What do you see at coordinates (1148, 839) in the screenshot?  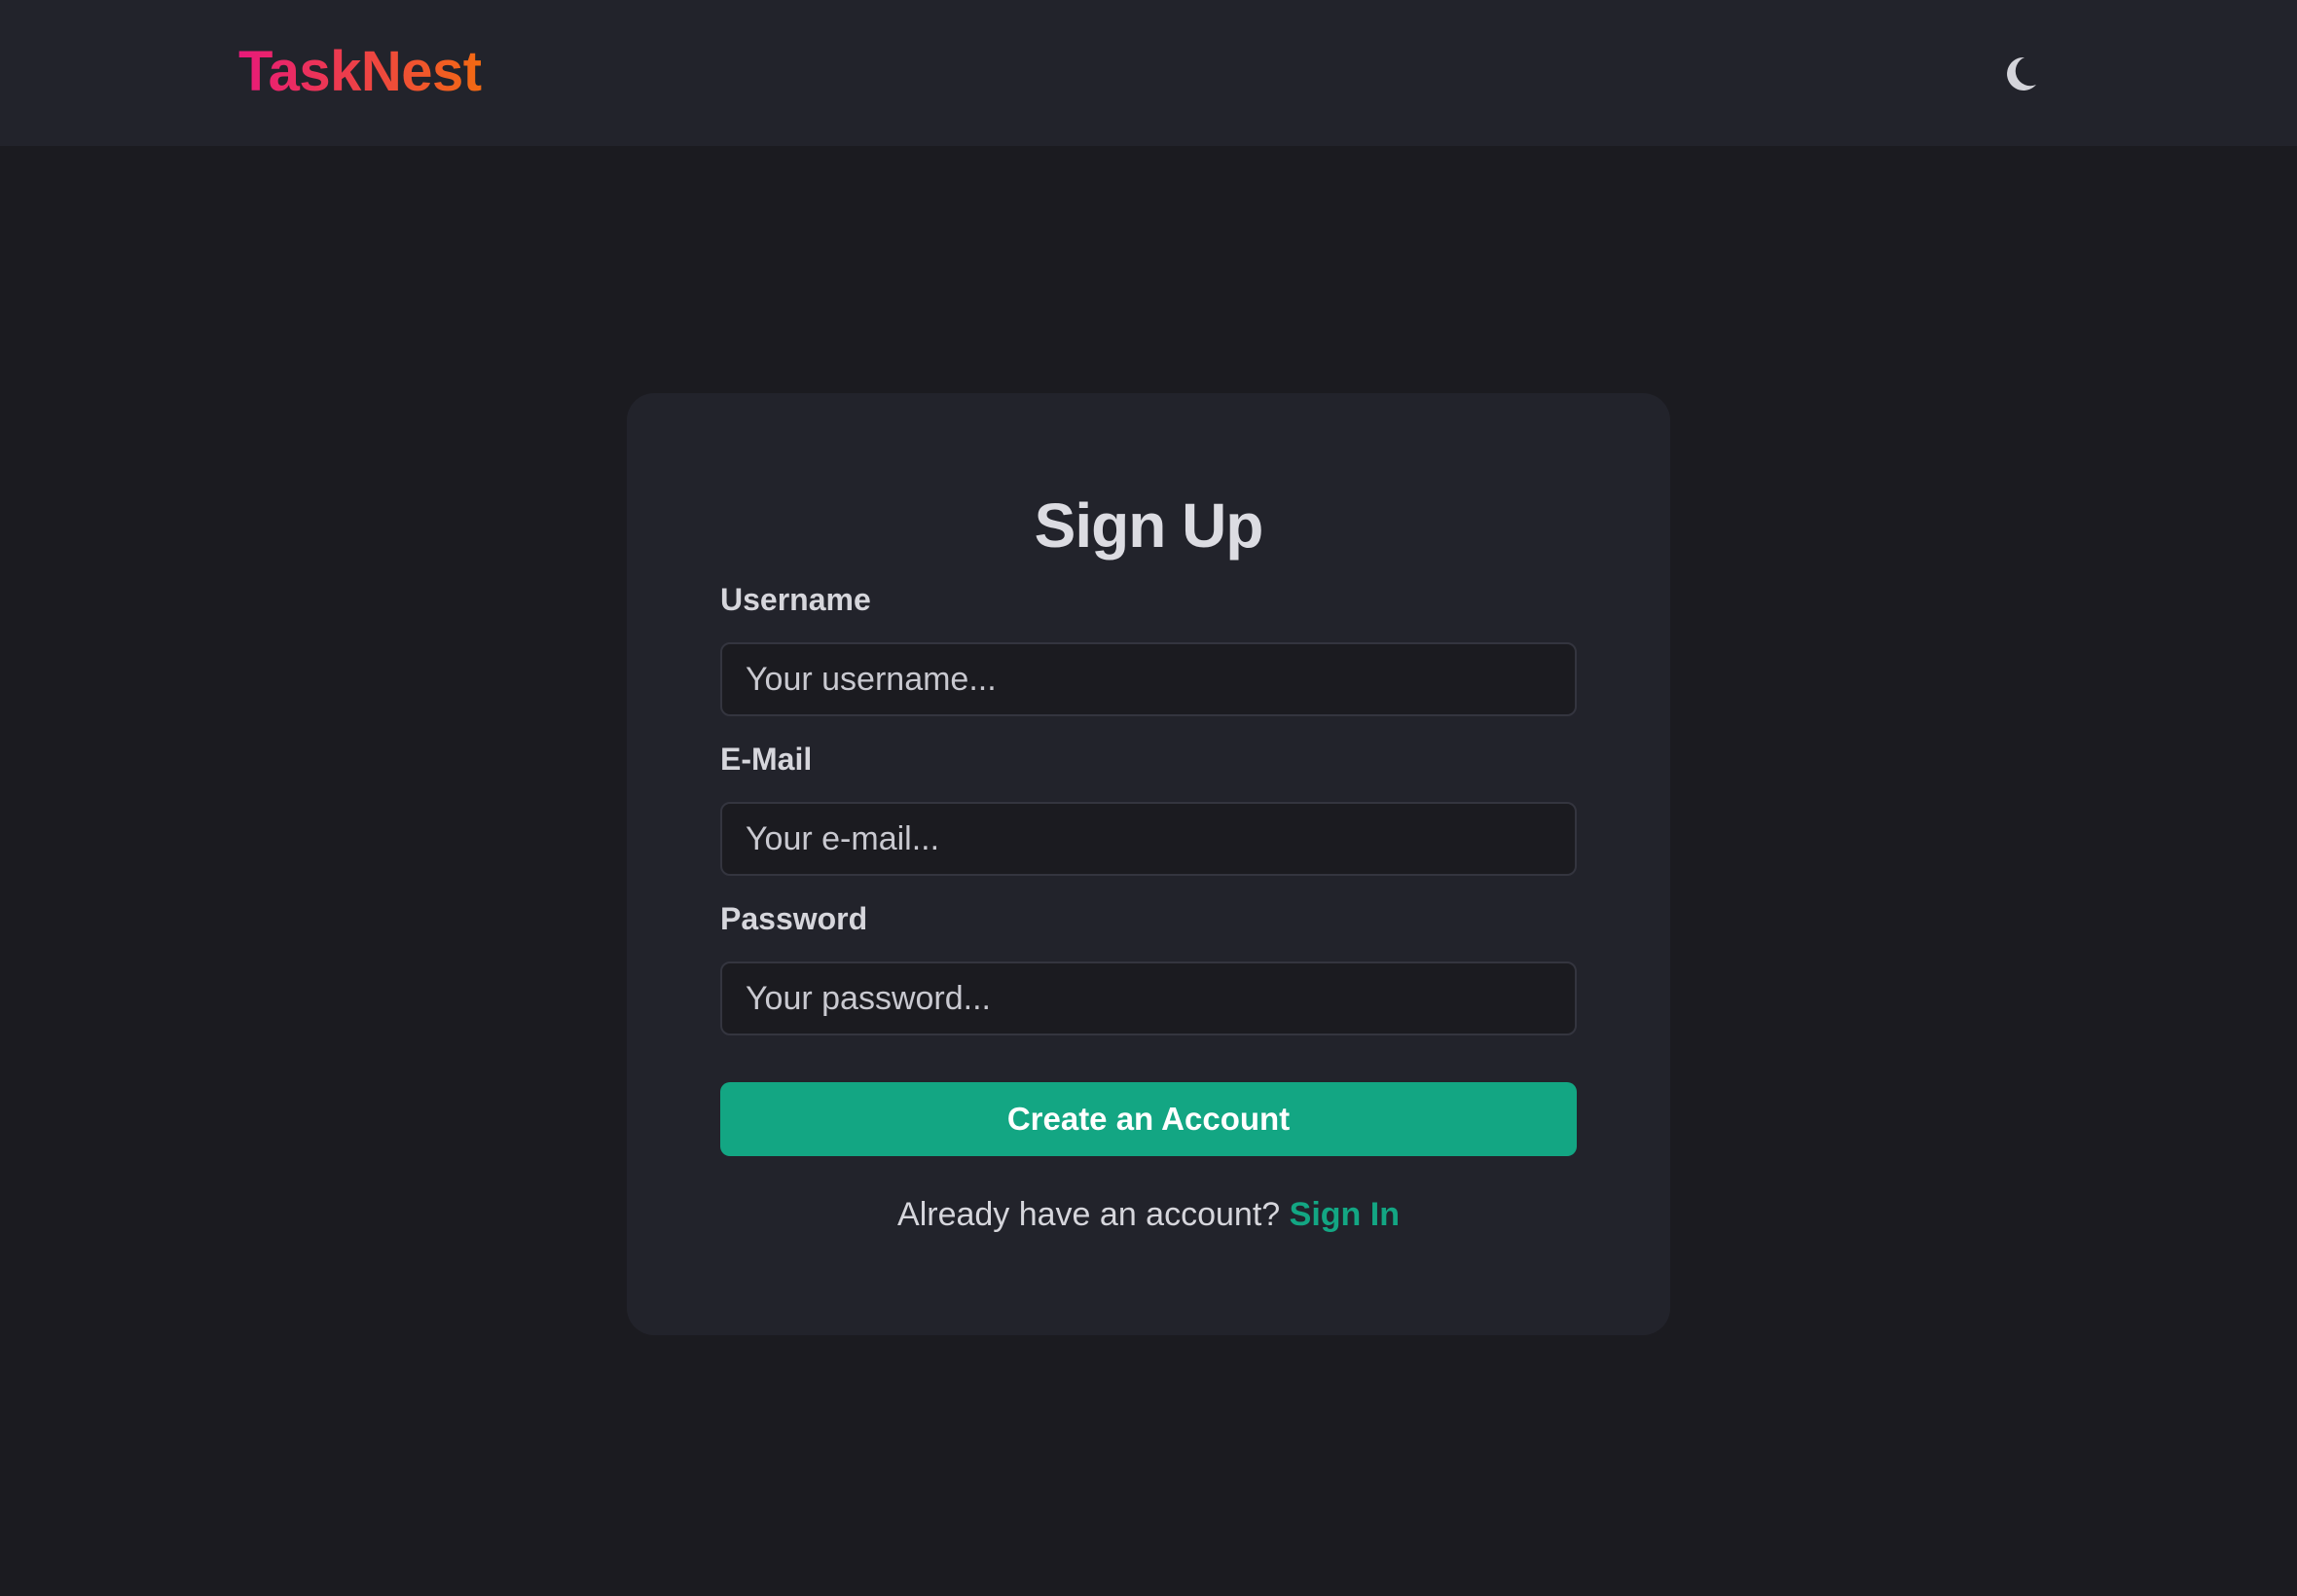 I see `email-input` at bounding box center [1148, 839].